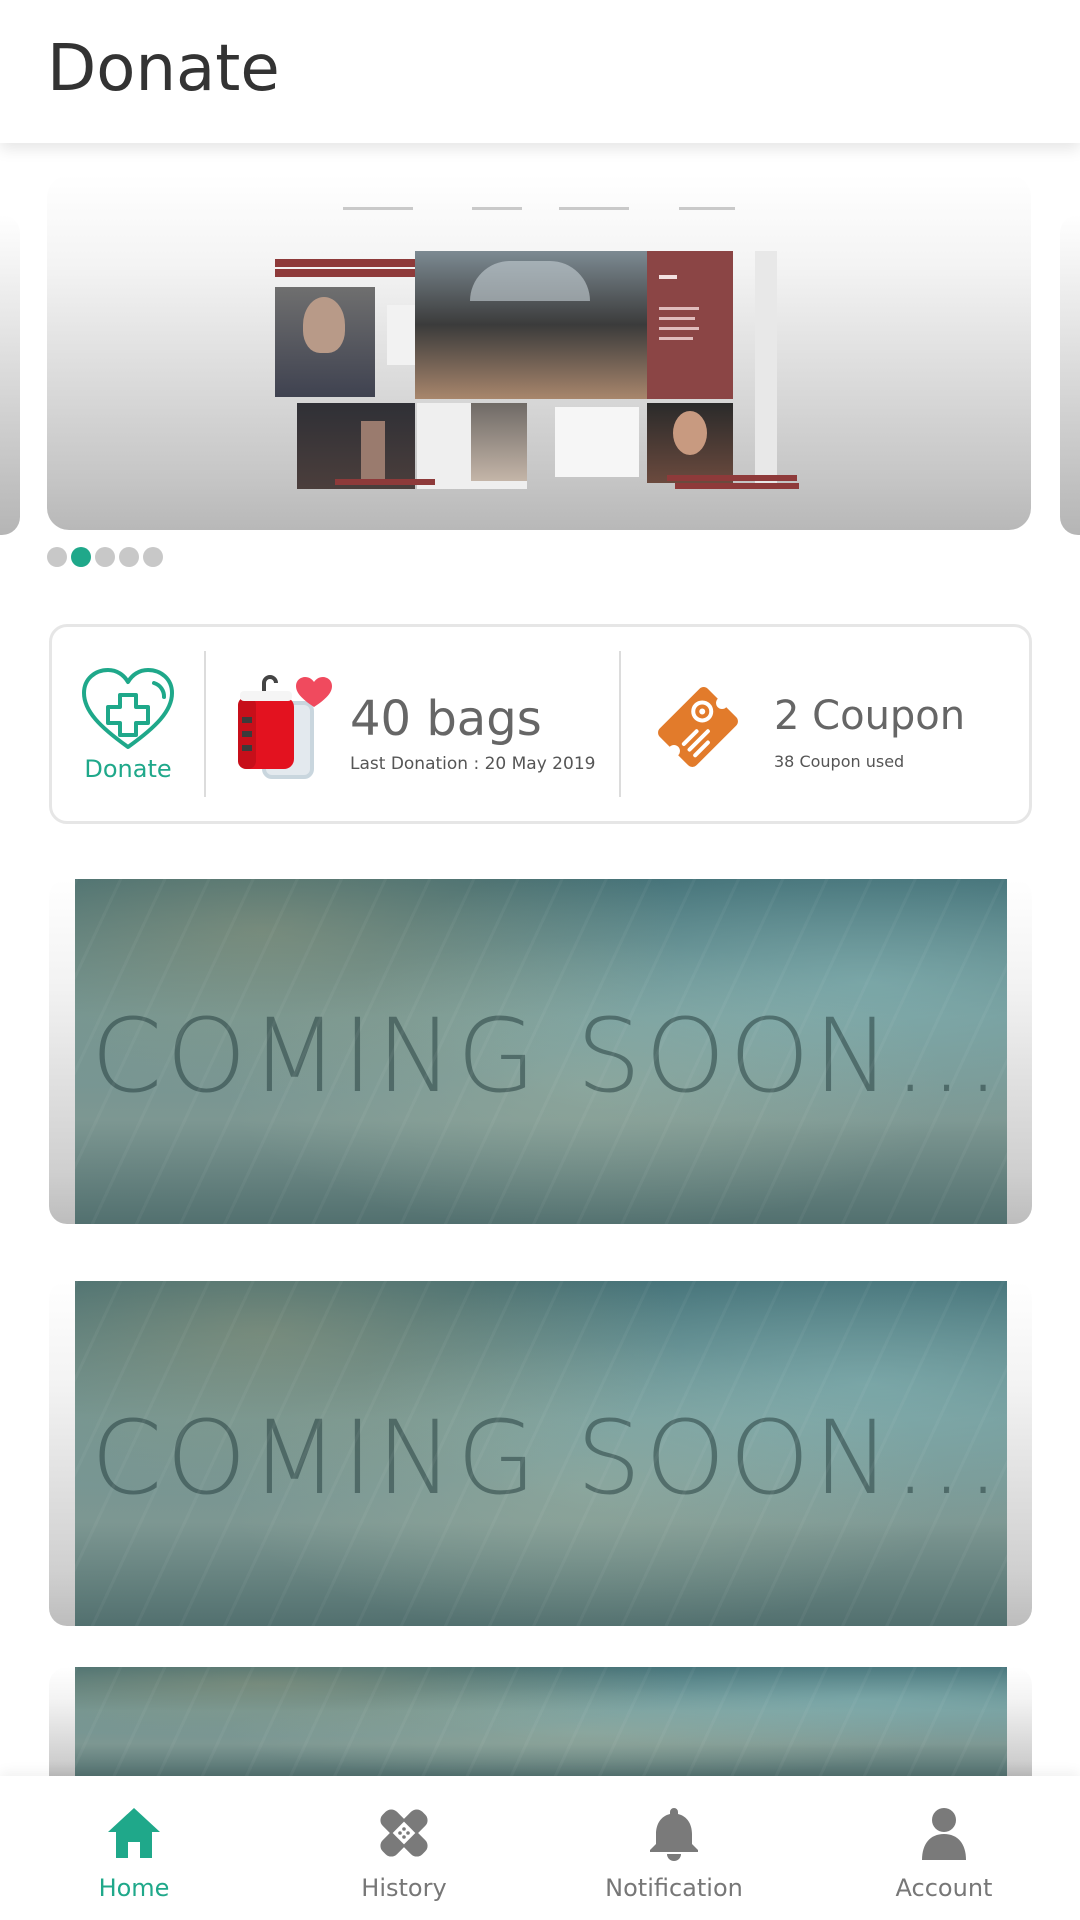 The width and height of the screenshot is (1080, 1920). I want to click on carousel-pagination, so click(105, 557).